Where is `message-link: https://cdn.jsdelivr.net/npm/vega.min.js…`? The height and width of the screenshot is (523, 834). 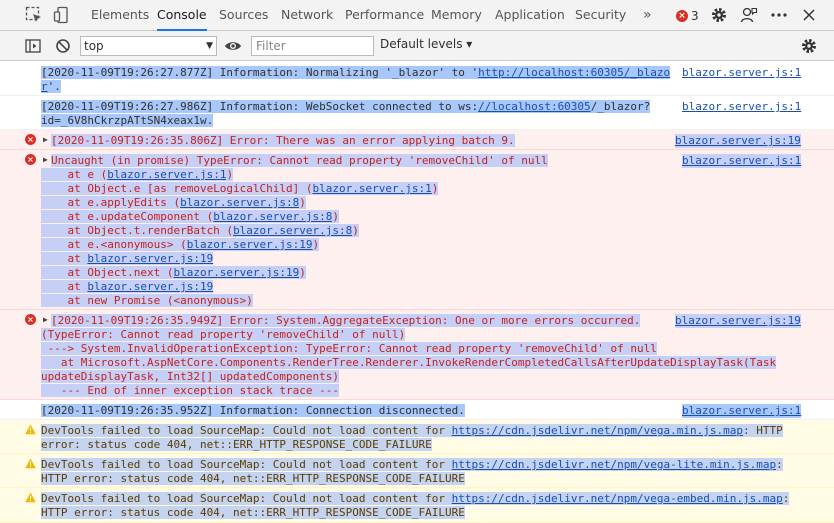 message-link: https://cdn.jsdelivr.net/npm/vega.min.js… is located at coordinates (597, 430).